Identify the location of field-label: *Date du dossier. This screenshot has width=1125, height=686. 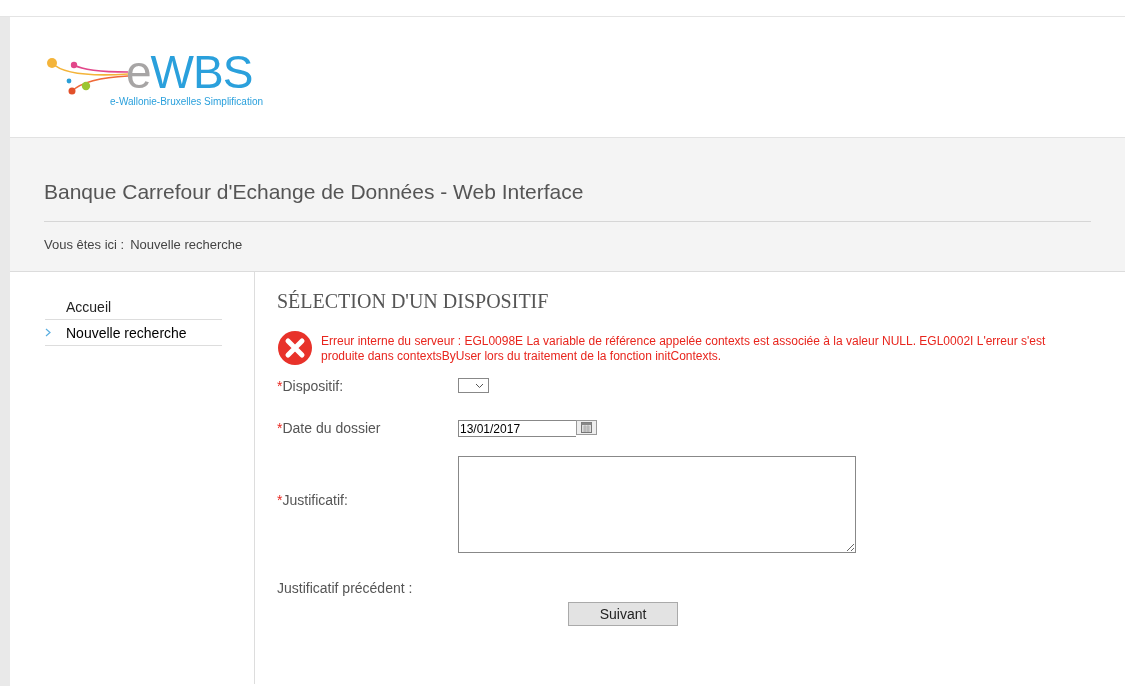
(329, 428).